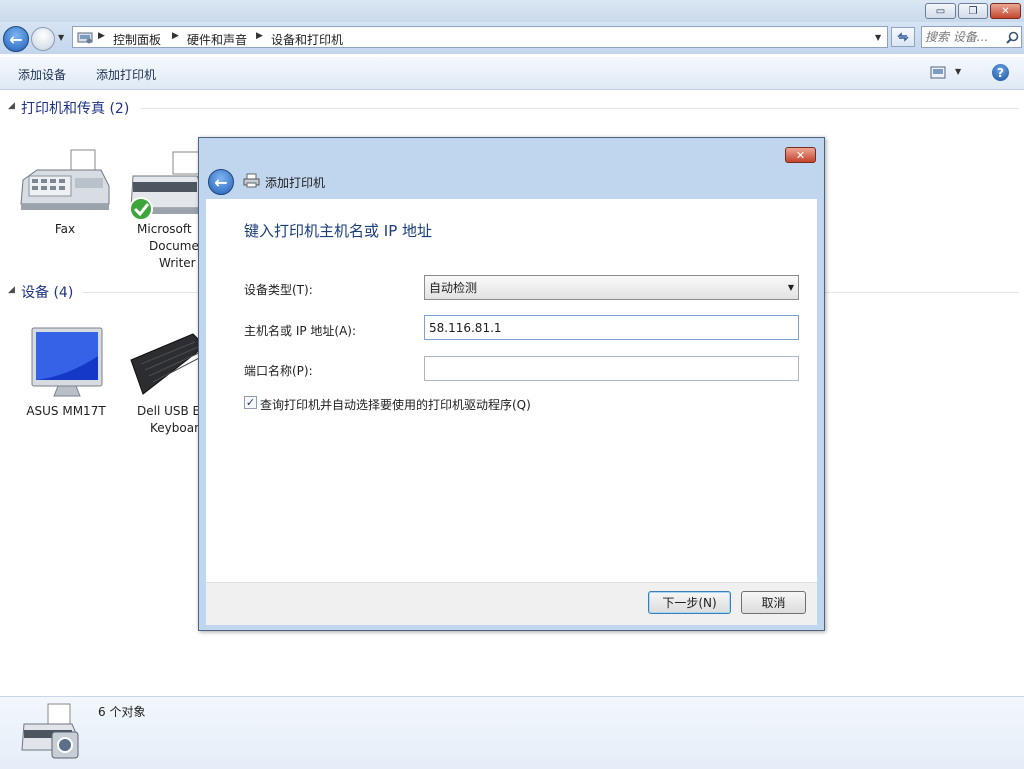 The image size is (1024, 769). I want to click on fax-icon, so click(65, 179).